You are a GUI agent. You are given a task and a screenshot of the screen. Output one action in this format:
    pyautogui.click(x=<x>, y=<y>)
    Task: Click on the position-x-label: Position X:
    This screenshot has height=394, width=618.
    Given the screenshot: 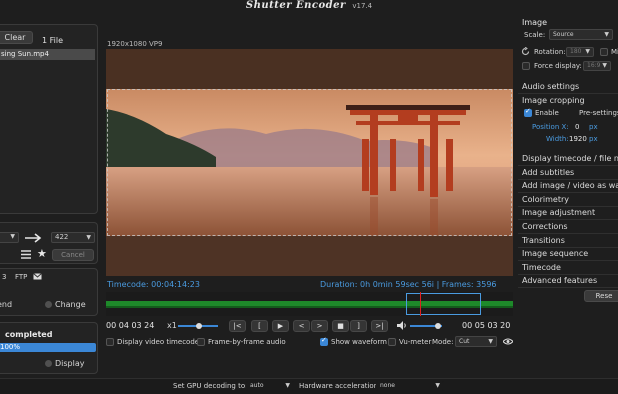 What is the action you would take?
    pyautogui.click(x=550, y=127)
    